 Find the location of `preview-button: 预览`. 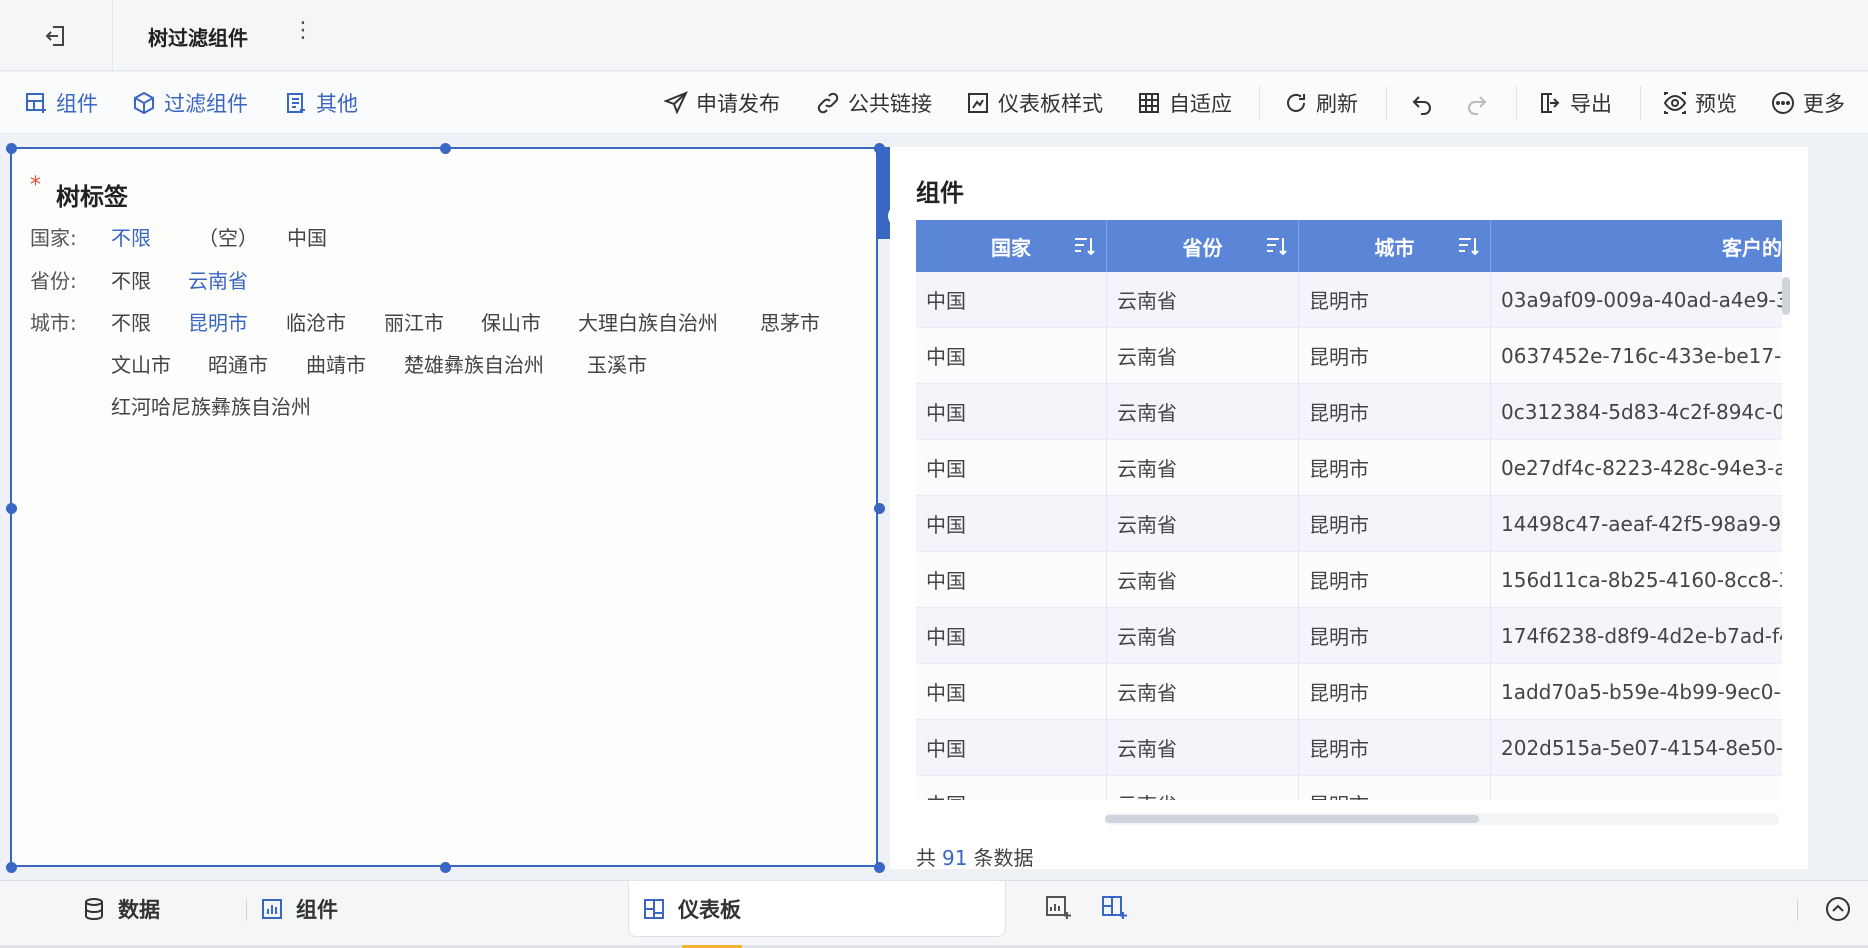

preview-button: 预览 is located at coordinates (1700, 103).